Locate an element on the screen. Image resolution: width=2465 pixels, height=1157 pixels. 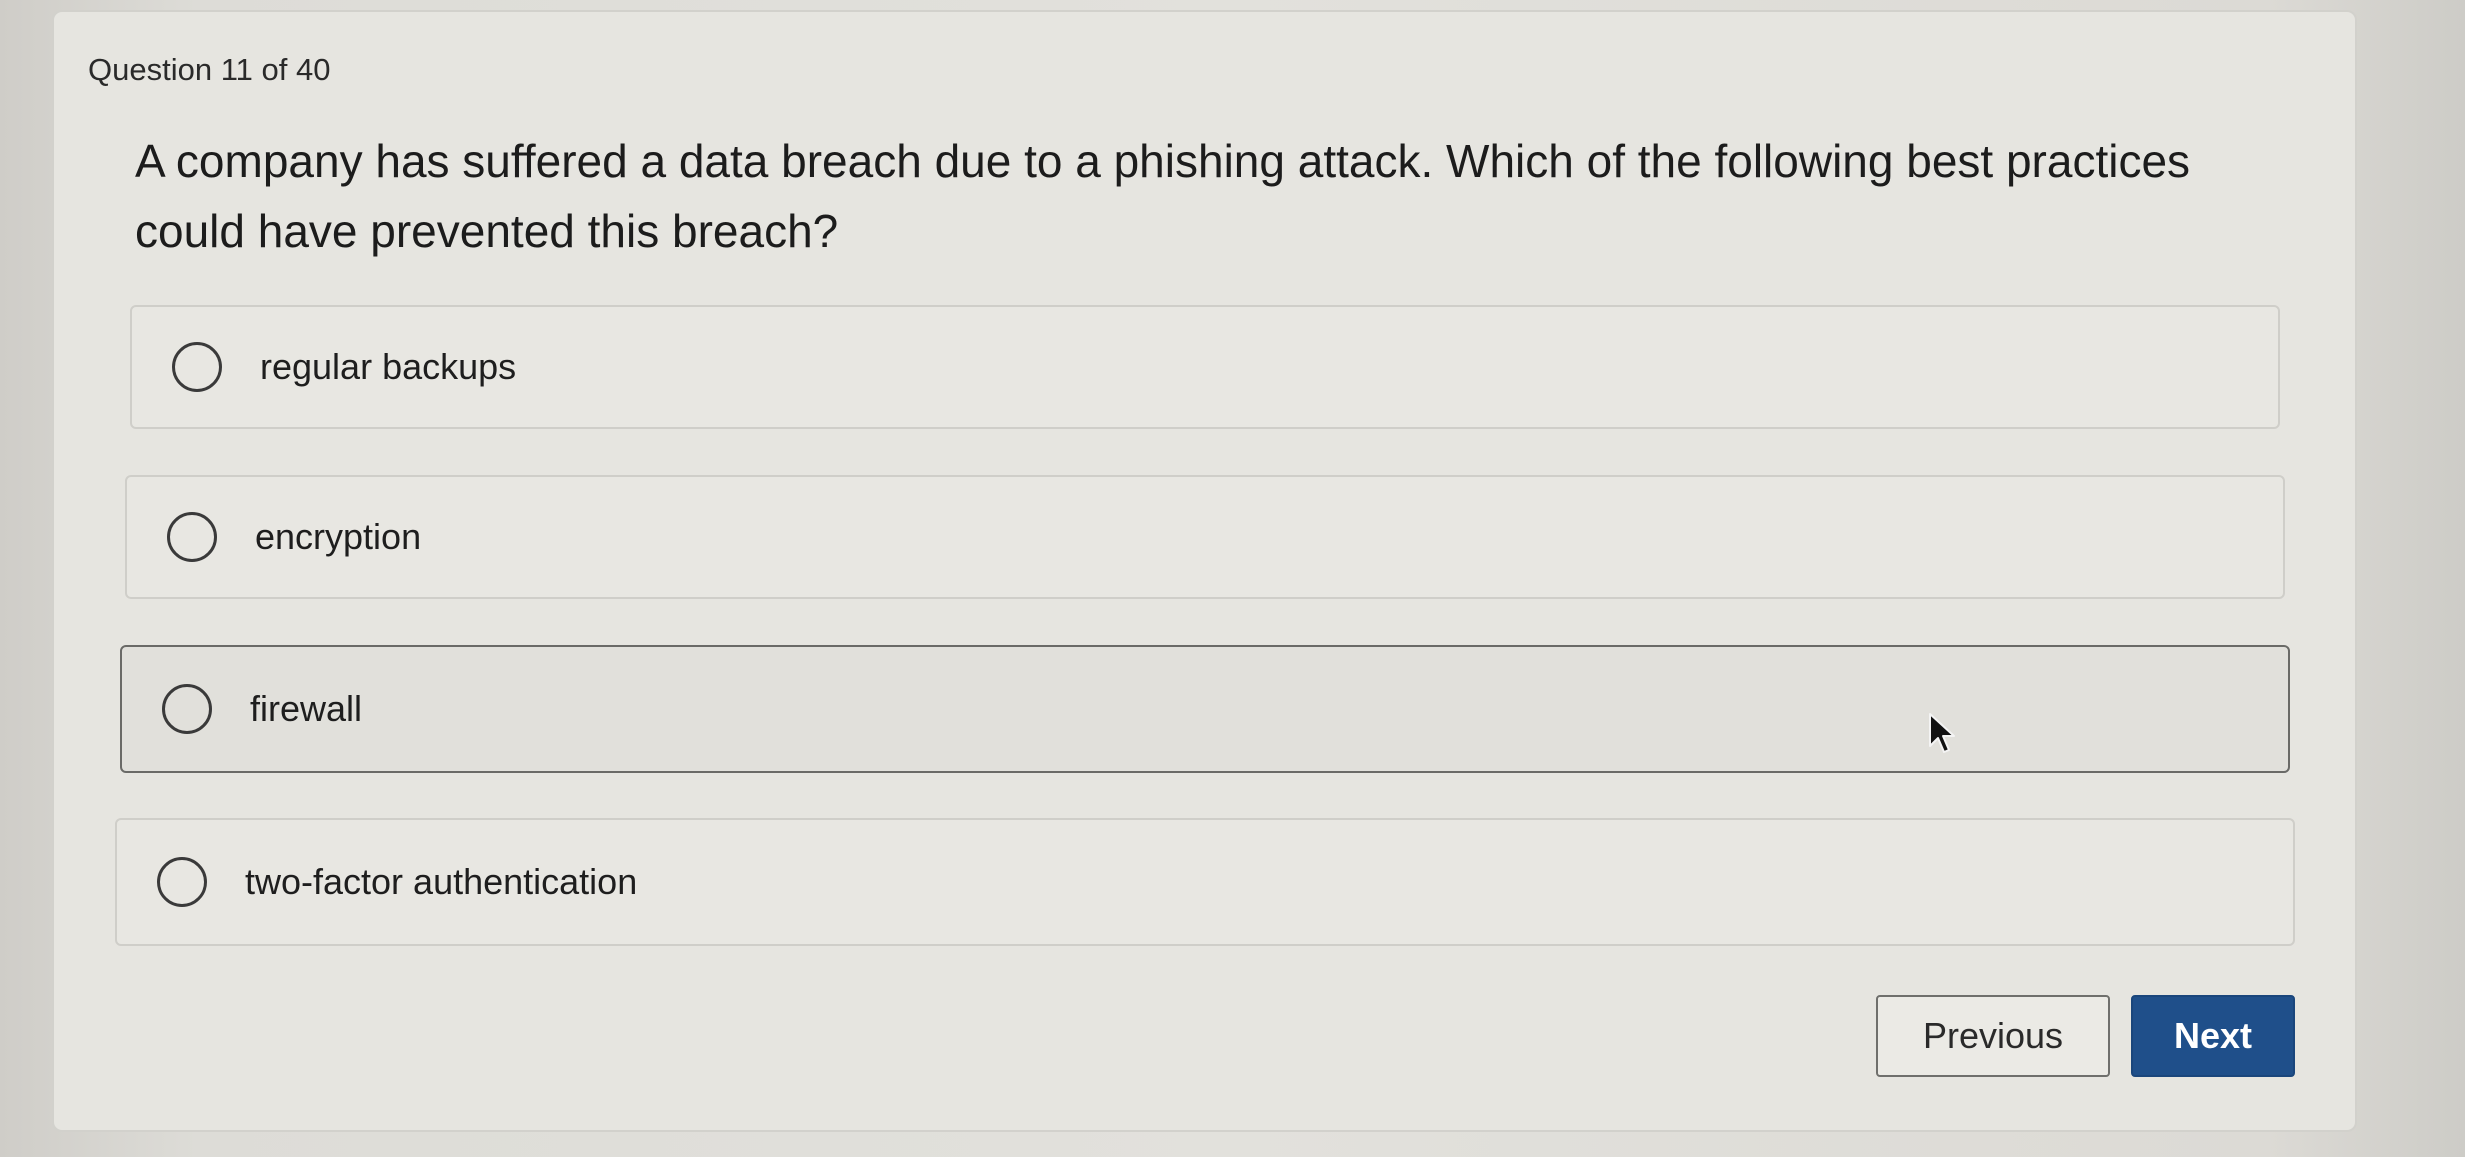
previous-button: Previous is located at coordinates (1993, 1036).